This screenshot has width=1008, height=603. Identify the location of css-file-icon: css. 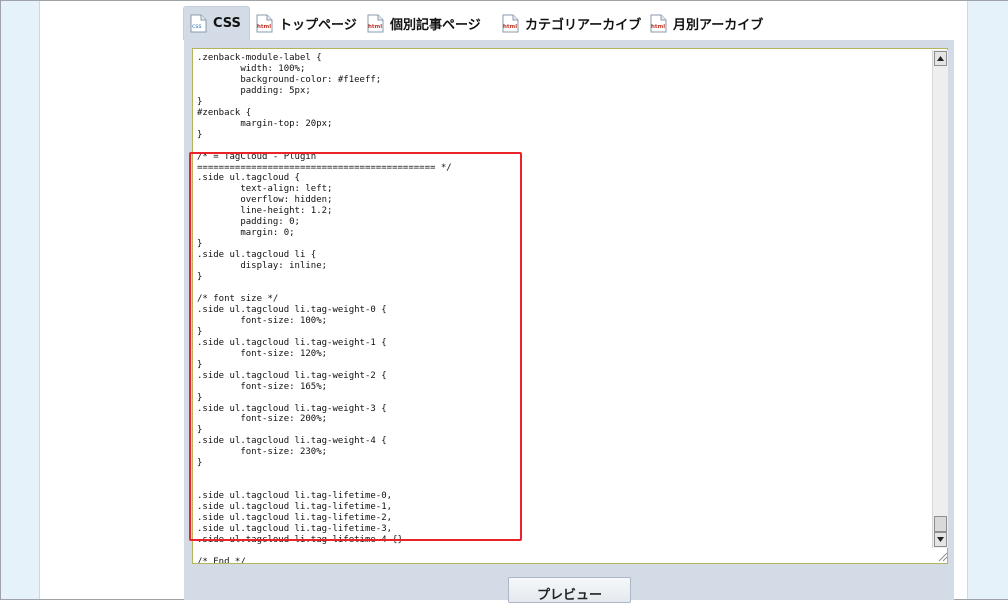
(198, 23).